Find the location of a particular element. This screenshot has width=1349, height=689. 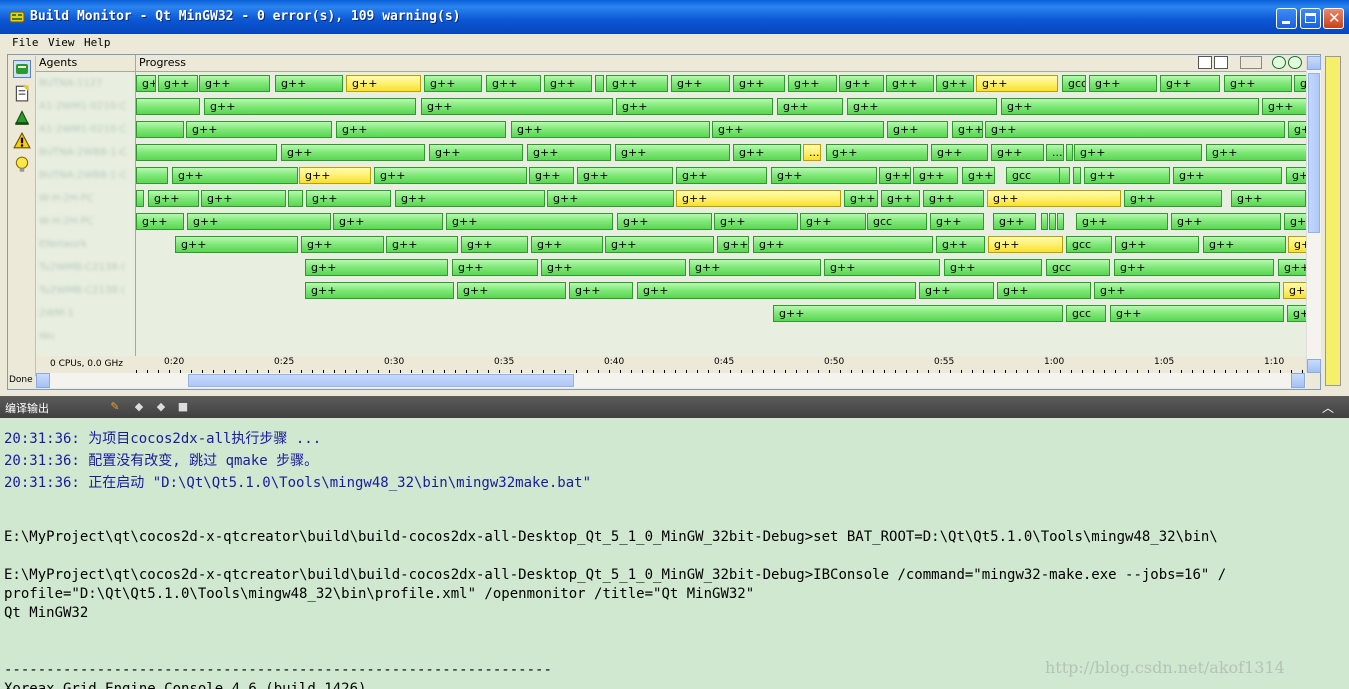

minimize-button is located at coordinates (1286, 18).